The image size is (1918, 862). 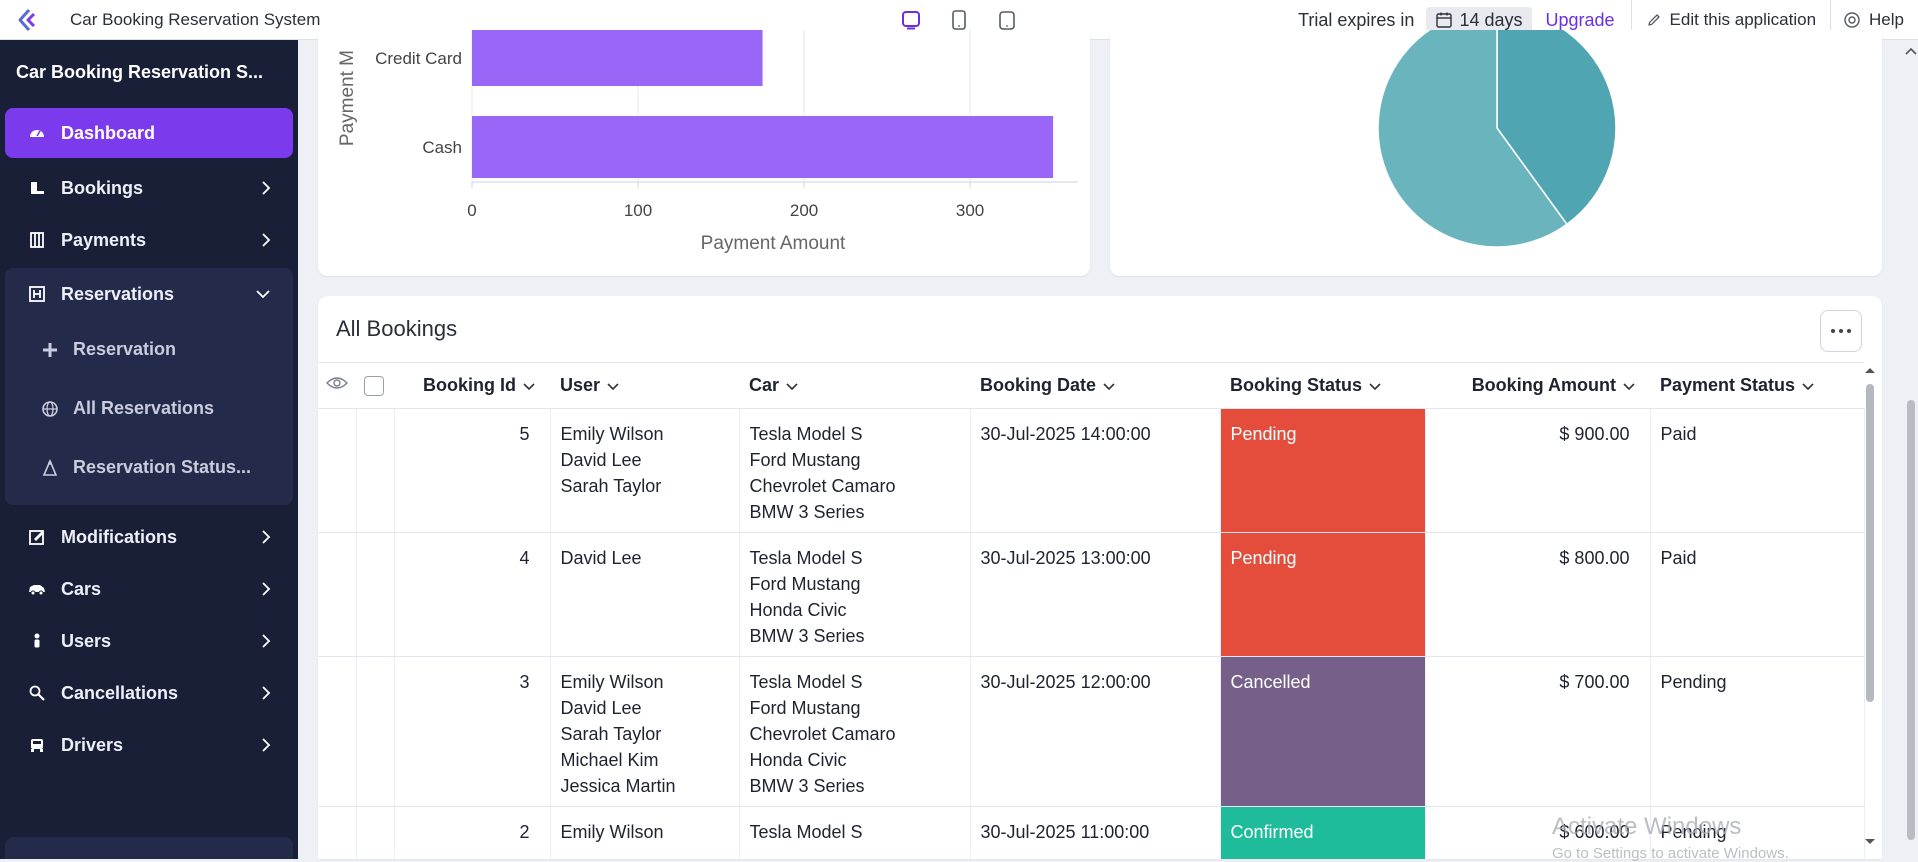 I want to click on cell-text: 3, so click(x=524, y=682).